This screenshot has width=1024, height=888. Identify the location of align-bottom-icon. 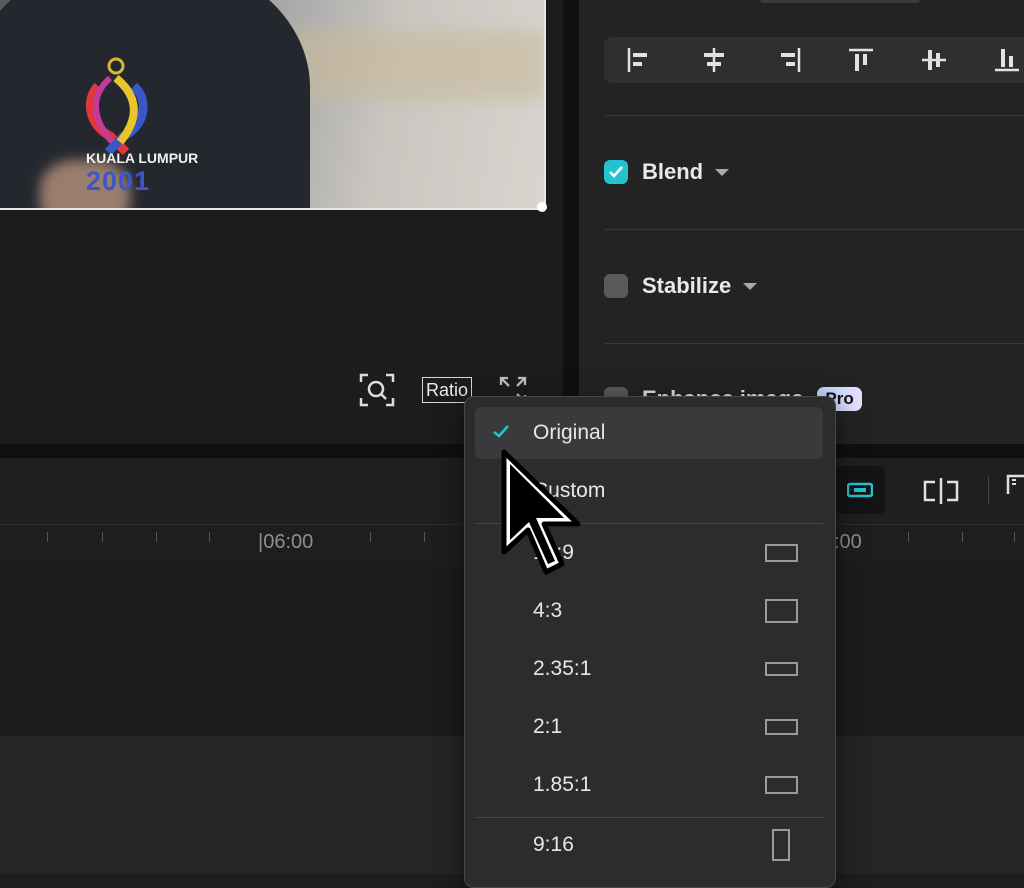
(997, 60).